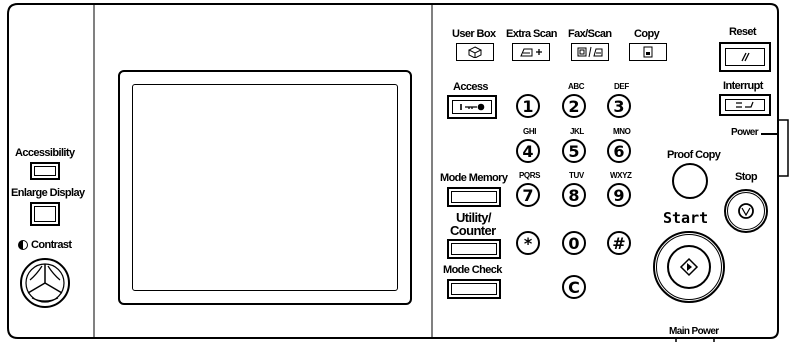 The width and height of the screenshot is (793, 342). Describe the element at coordinates (531, 34) in the screenshot. I see `extra-scan-label: Extra Scan` at that location.